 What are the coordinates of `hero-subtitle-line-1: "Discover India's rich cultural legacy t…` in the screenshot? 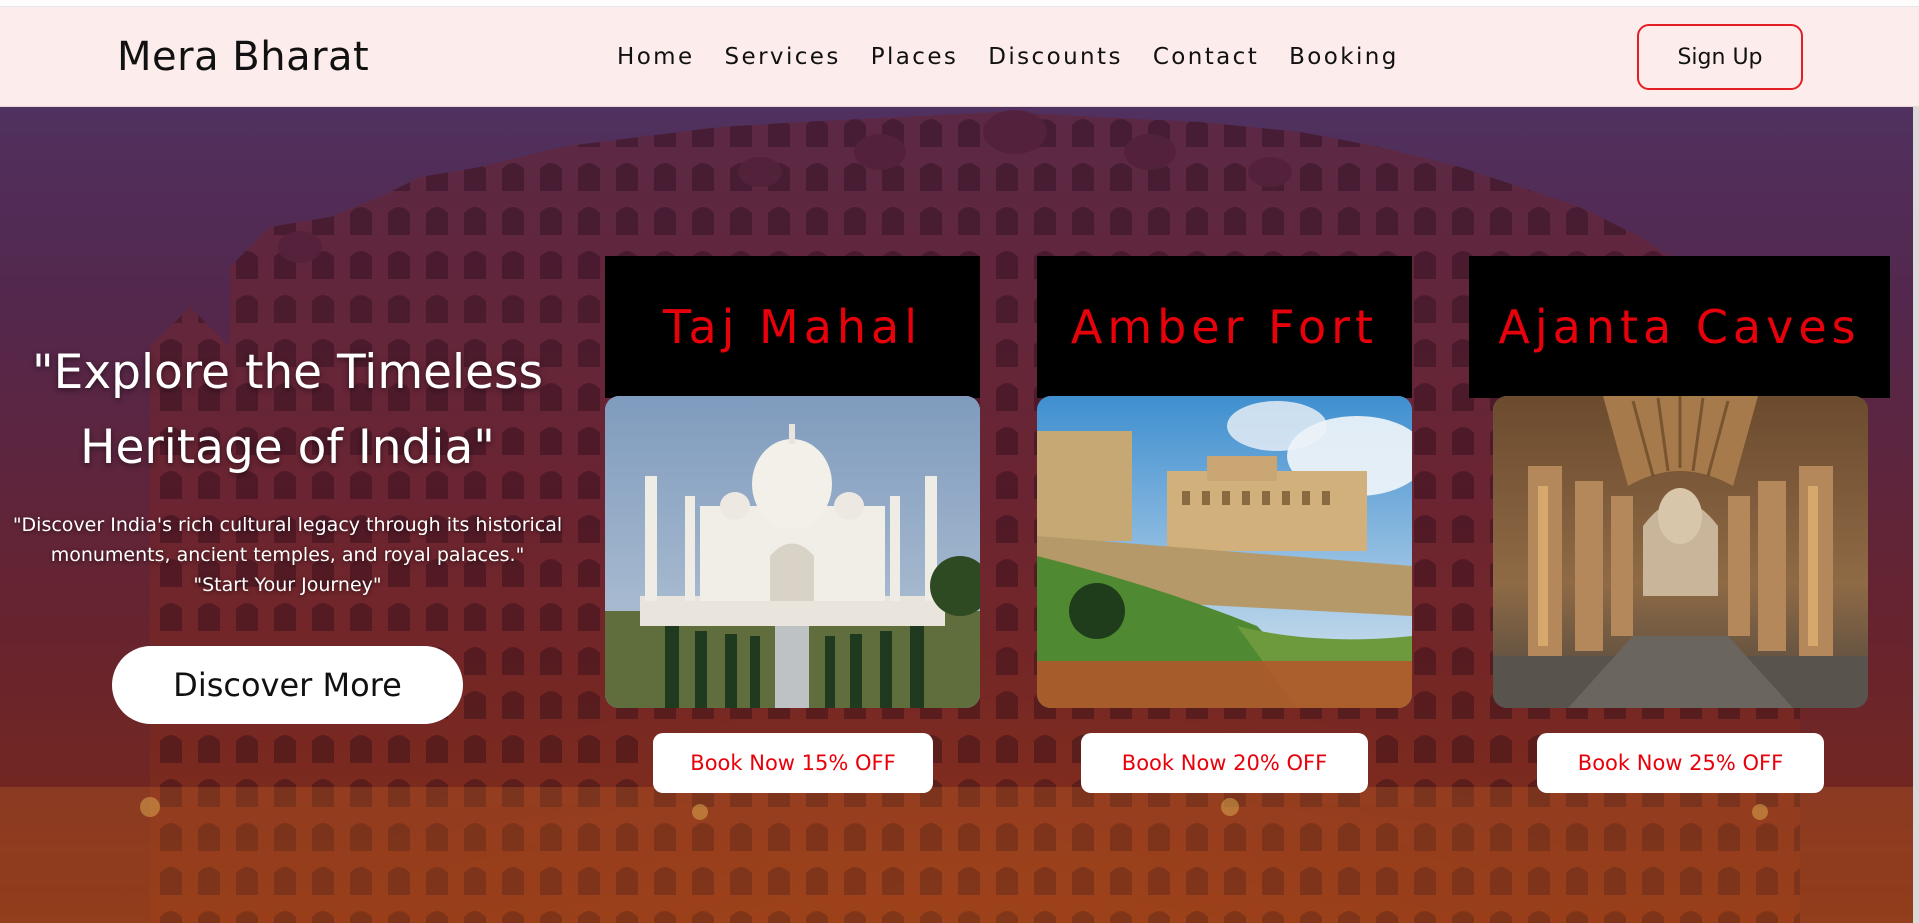 It's located at (287, 525).